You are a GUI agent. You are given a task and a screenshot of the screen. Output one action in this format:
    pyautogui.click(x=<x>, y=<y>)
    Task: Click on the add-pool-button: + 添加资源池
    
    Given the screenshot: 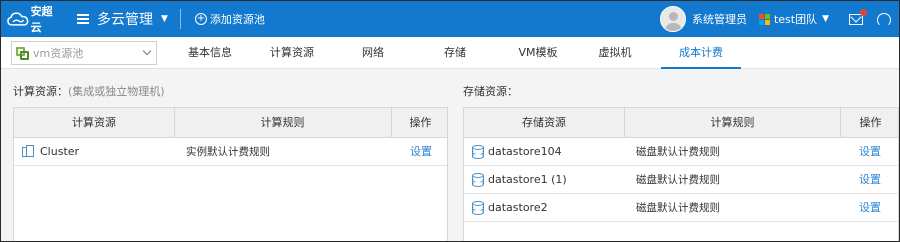 What is the action you would take?
    pyautogui.click(x=229, y=19)
    